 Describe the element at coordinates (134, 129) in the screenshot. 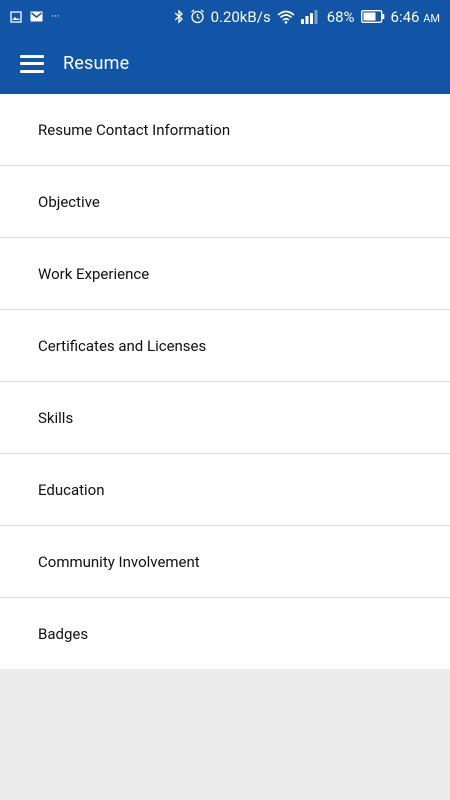

I see `list-item-label: Resume Contact Information` at that location.